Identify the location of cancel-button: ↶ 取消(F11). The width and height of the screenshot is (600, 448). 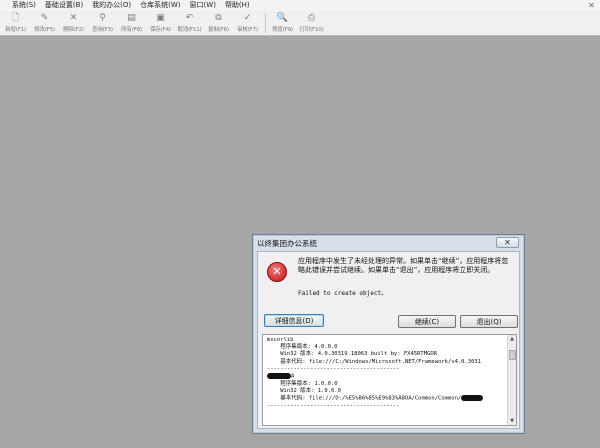
(189, 23).